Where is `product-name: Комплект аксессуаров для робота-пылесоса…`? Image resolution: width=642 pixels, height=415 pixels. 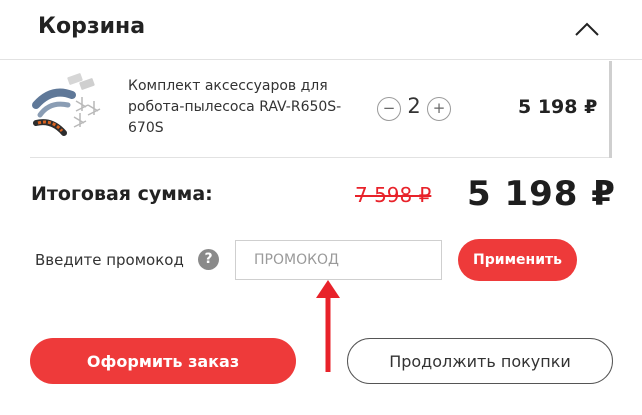 product-name: Комплект аксессуаров для робота-пылесоса… is located at coordinates (235, 107).